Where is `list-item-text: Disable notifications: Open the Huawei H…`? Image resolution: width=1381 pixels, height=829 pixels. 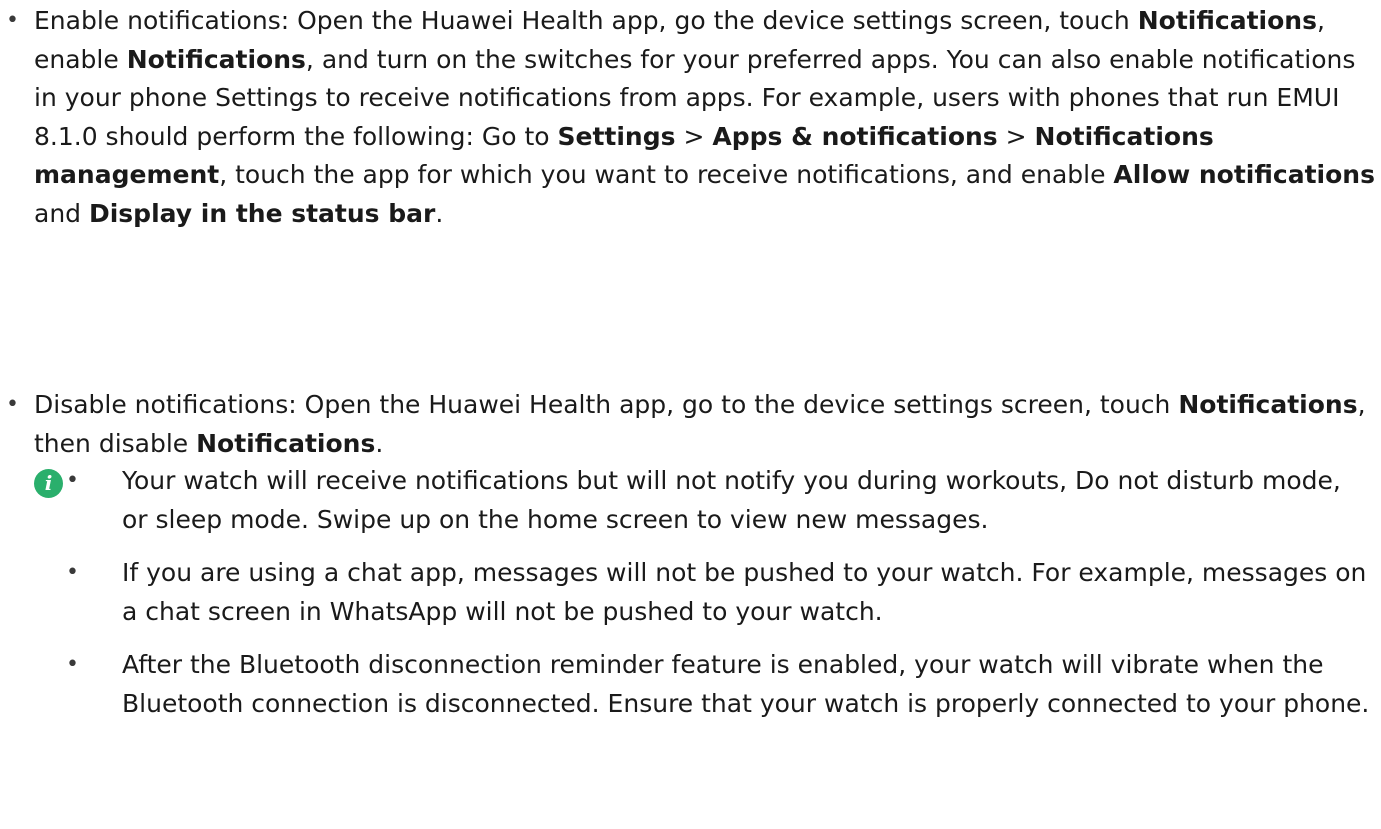 list-item-text: Disable notifications: Open the Huawei H… is located at coordinates (700, 424).